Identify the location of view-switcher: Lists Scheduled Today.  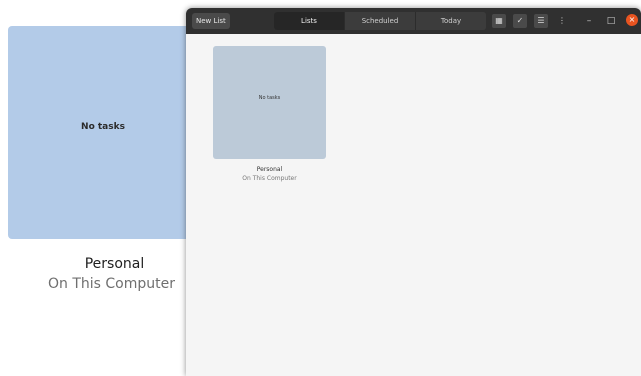
(380, 21).